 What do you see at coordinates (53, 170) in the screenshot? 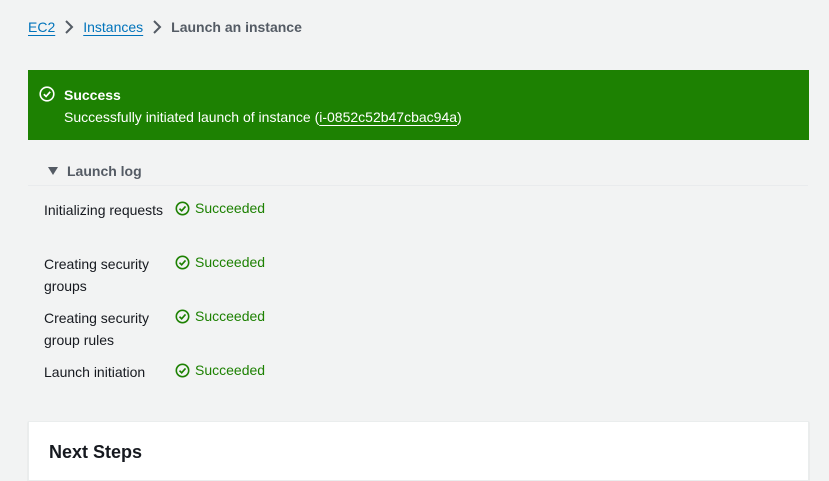
I see `caret-down-icon` at bounding box center [53, 170].